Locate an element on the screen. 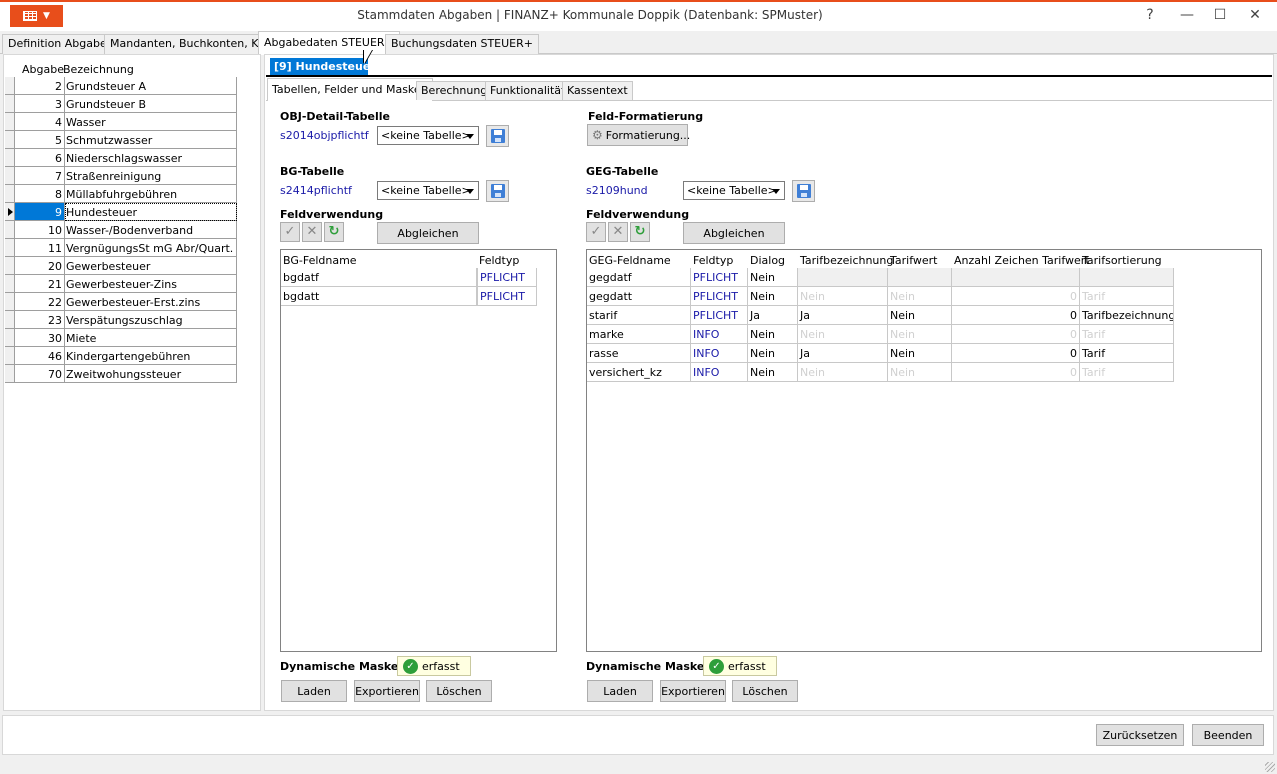  bg-abgleichen-button: Abgleichen is located at coordinates (428, 233).